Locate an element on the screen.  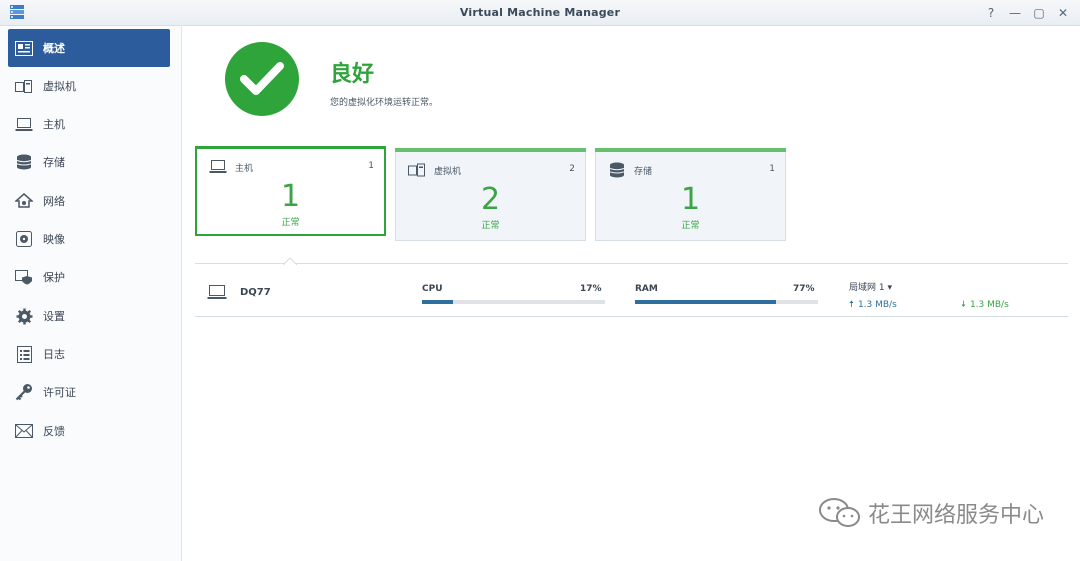
vm-summary-card: 虚拟机 2 2 正常 is located at coordinates (490, 194).